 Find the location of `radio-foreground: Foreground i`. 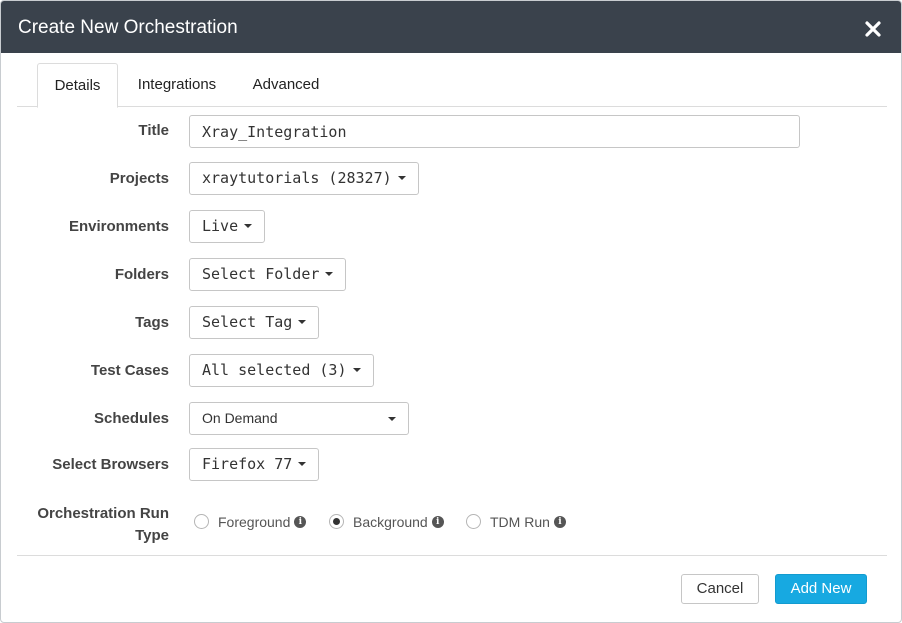

radio-foreground: Foreground i is located at coordinates (250, 522).